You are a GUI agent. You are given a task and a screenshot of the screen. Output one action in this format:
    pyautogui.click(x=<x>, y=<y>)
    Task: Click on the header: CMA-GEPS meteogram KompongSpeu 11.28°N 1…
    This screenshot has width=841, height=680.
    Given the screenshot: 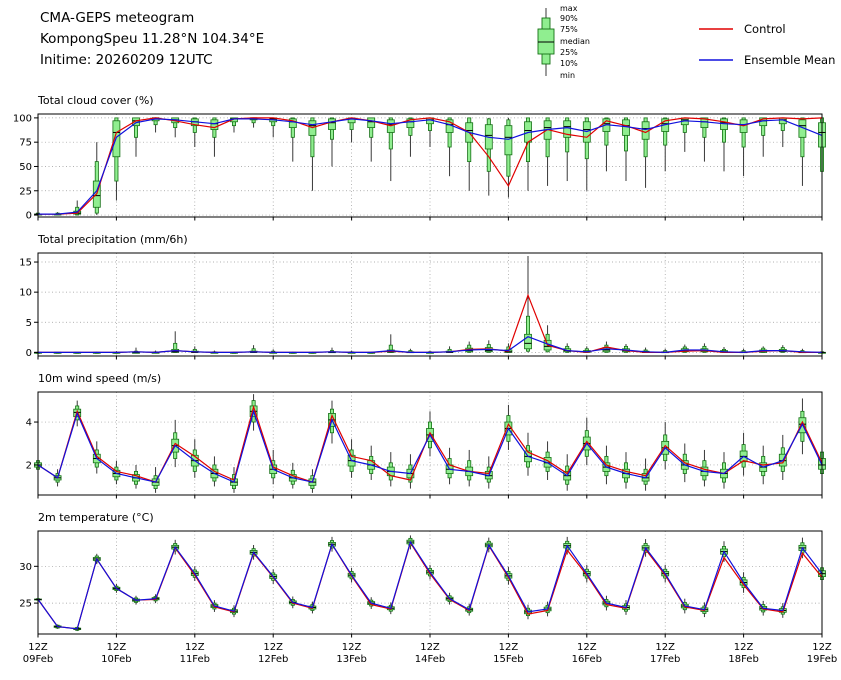 What is the action you would take?
    pyautogui.click(x=420, y=45)
    